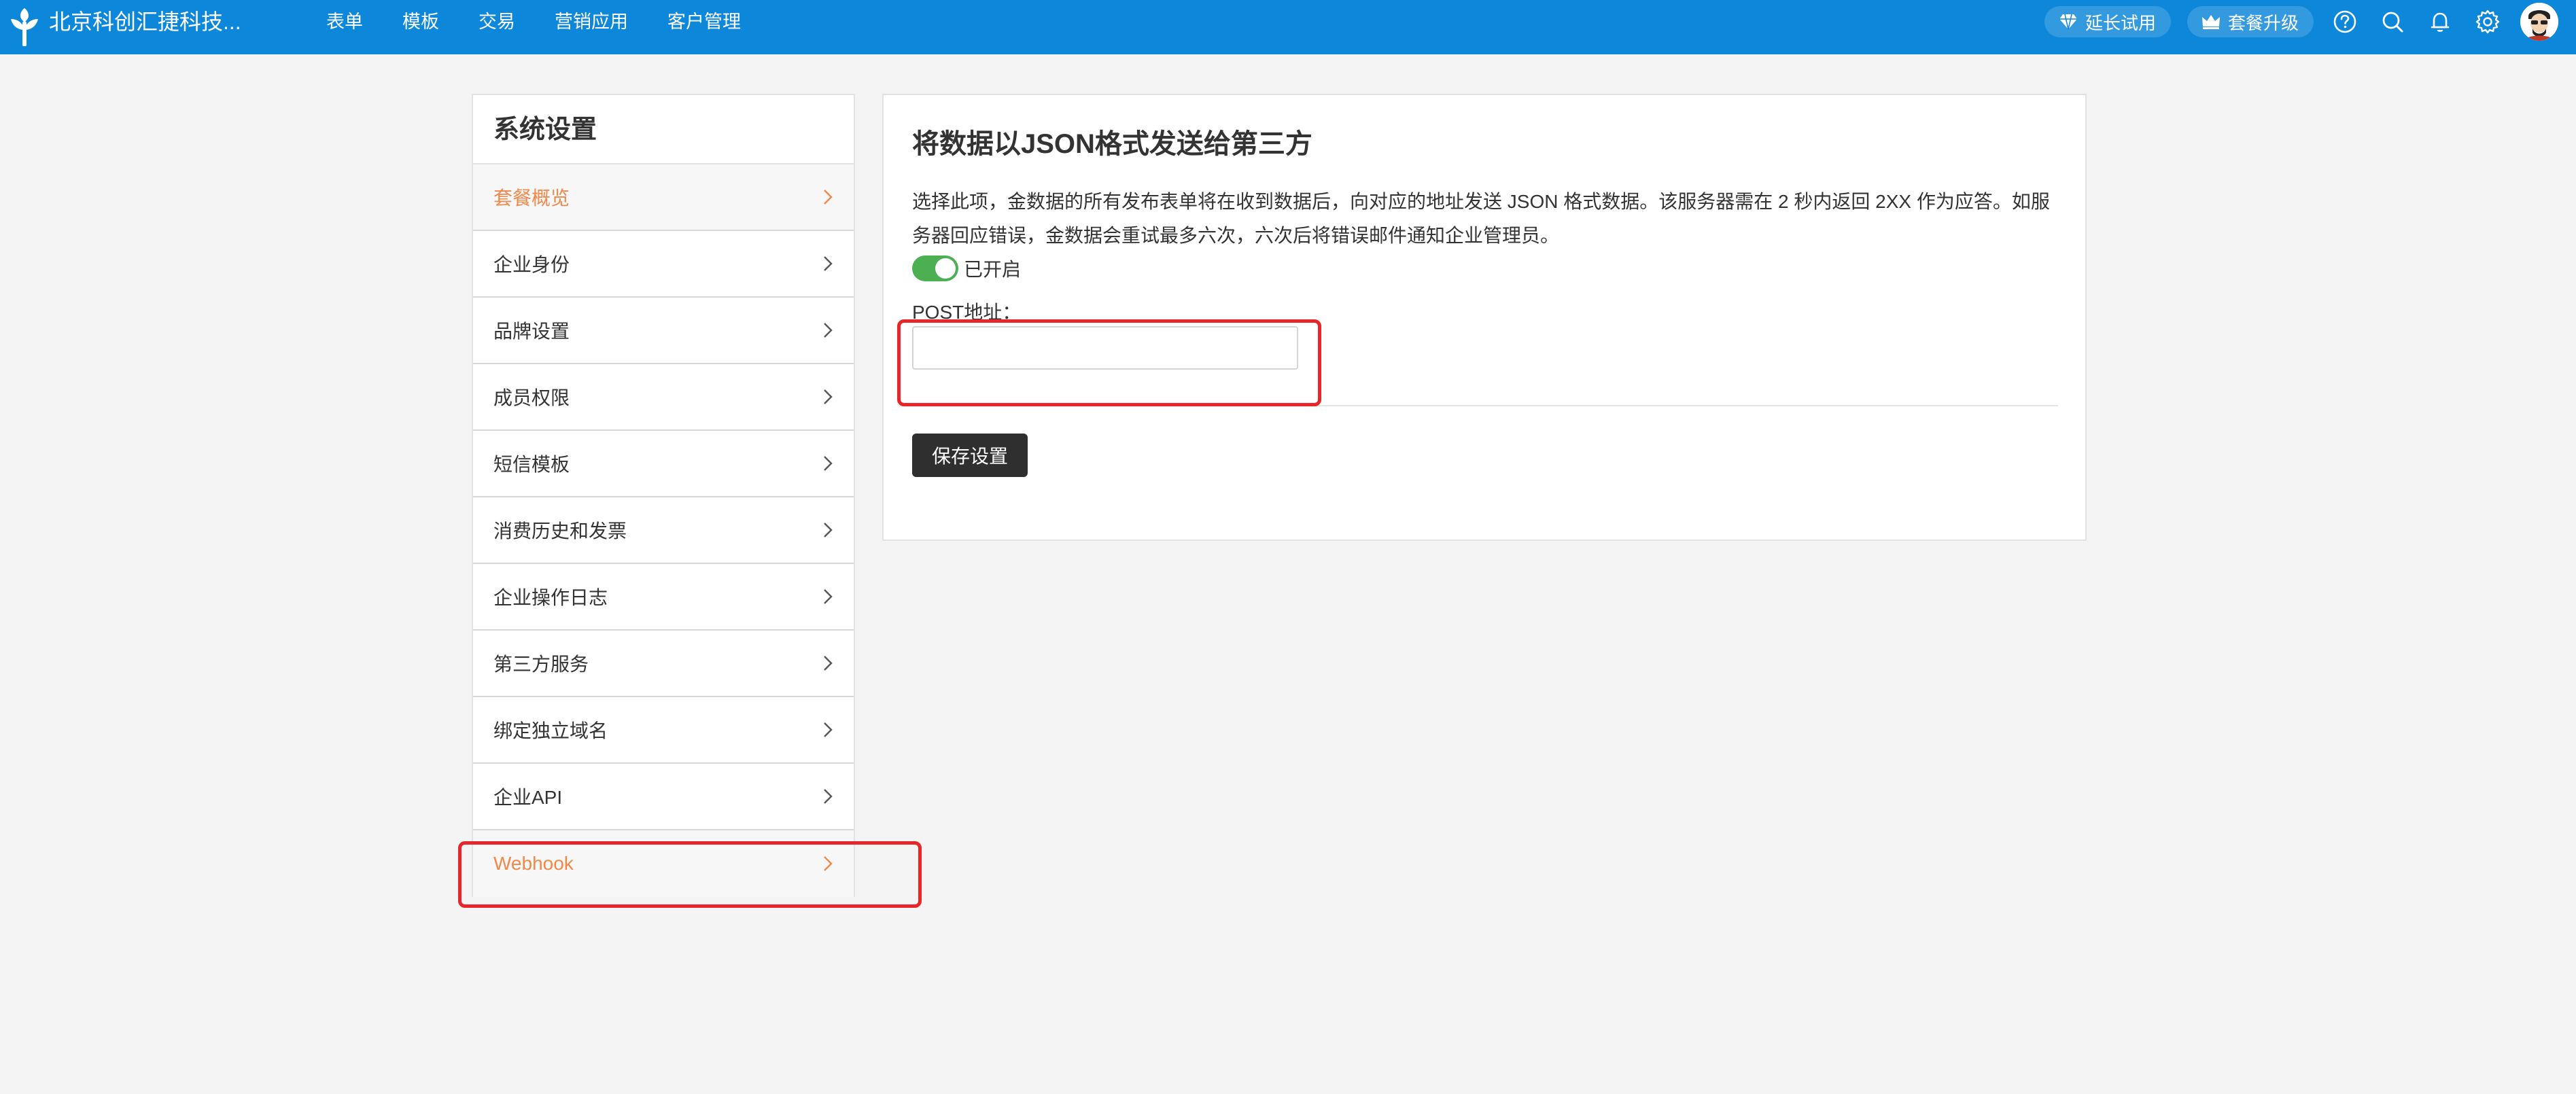 The width and height of the screenshot is (2576, 1094). Describe the element at coordinates (663, 664) in the screenshot. I see `sidebar-item-third-party-services: 第三方服务` at that location.